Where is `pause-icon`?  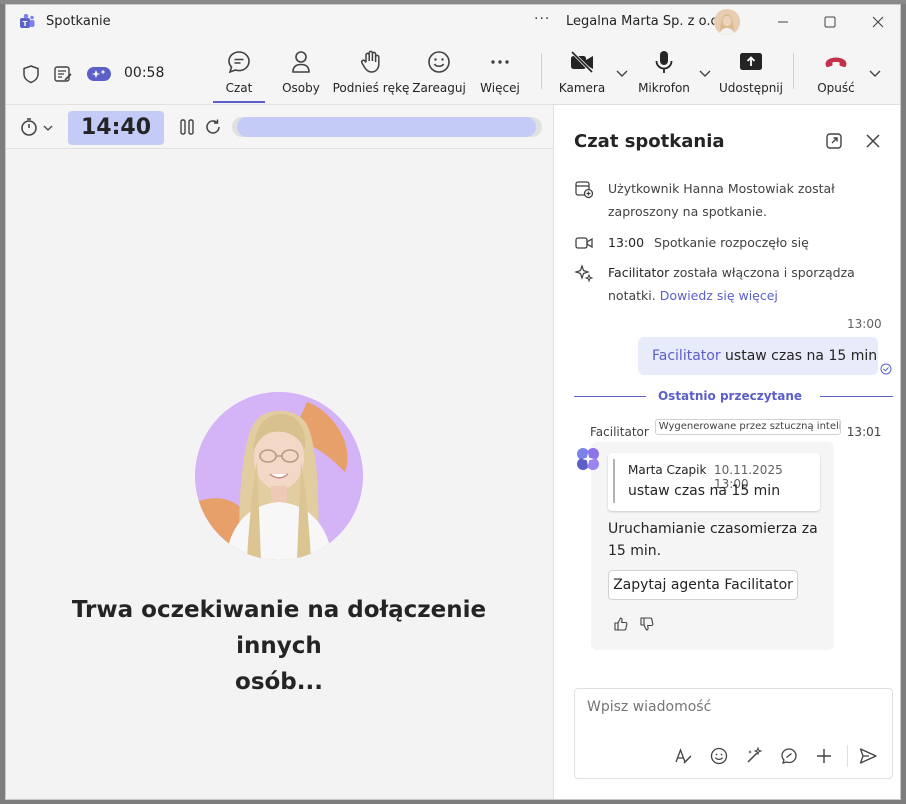 pause-icon is located at coordinates (187, 127).